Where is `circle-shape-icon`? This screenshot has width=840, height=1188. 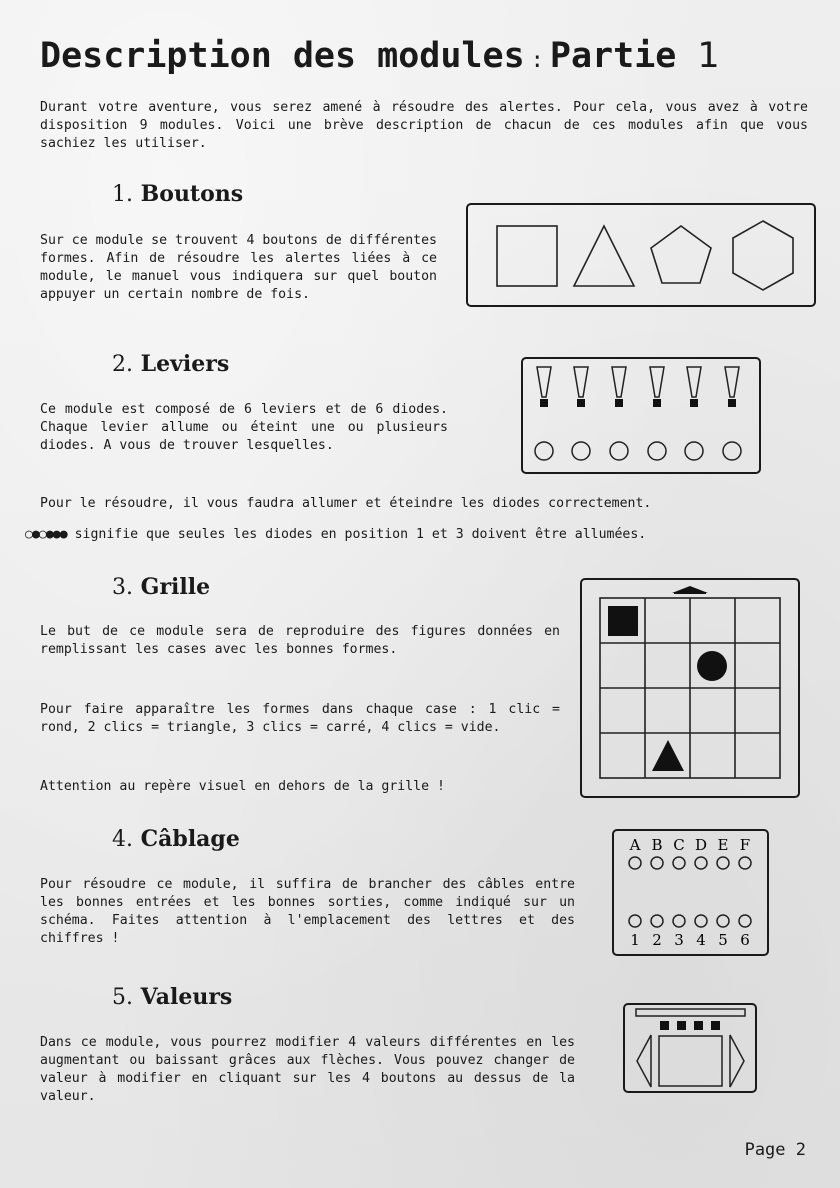 circle-shape-icon is located at coordinates (712, 666).